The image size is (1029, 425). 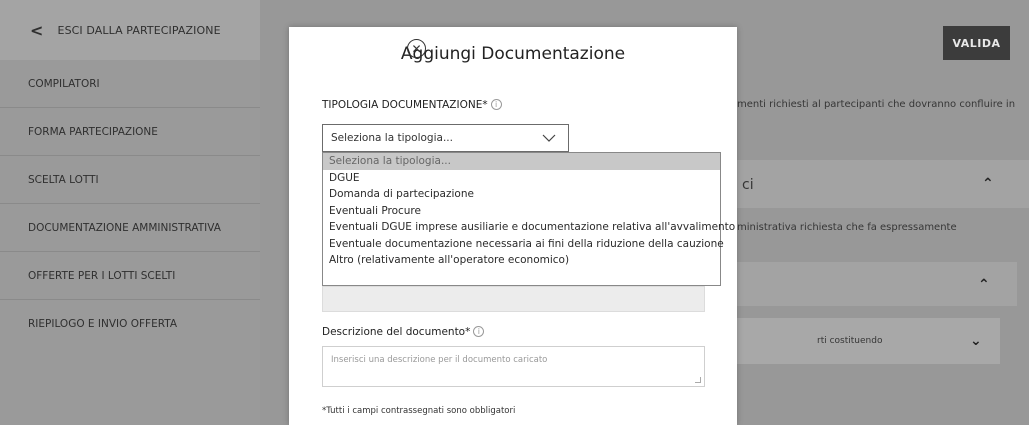 What do you see at coordinates (513, 299) in the screenshot?
I see `disabled-field` at bounding box center [513, 299].